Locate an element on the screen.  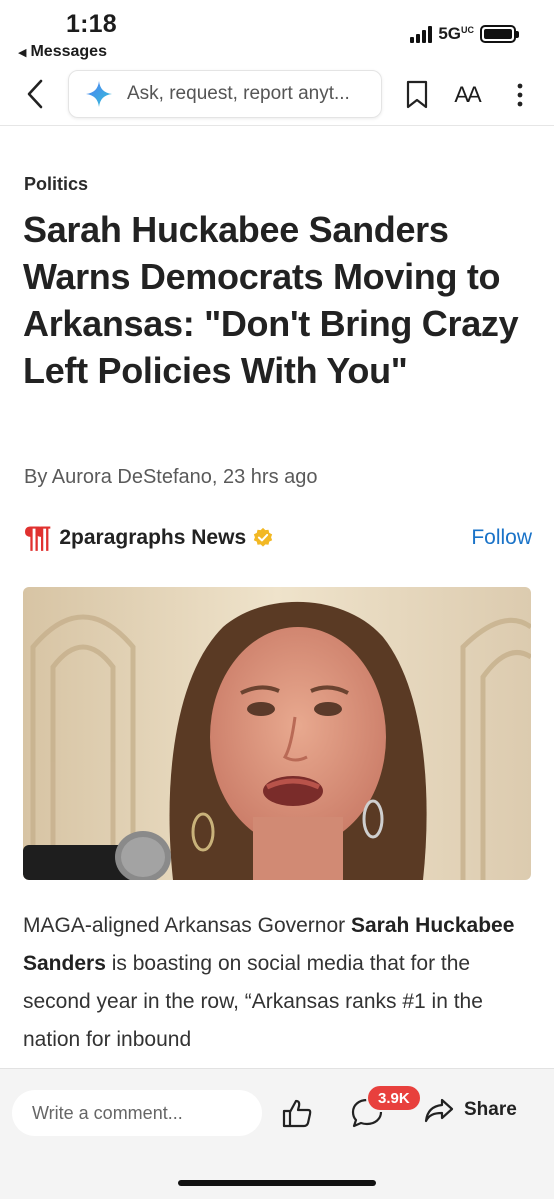
share-label: Share is located at coordinates (490, 1109).